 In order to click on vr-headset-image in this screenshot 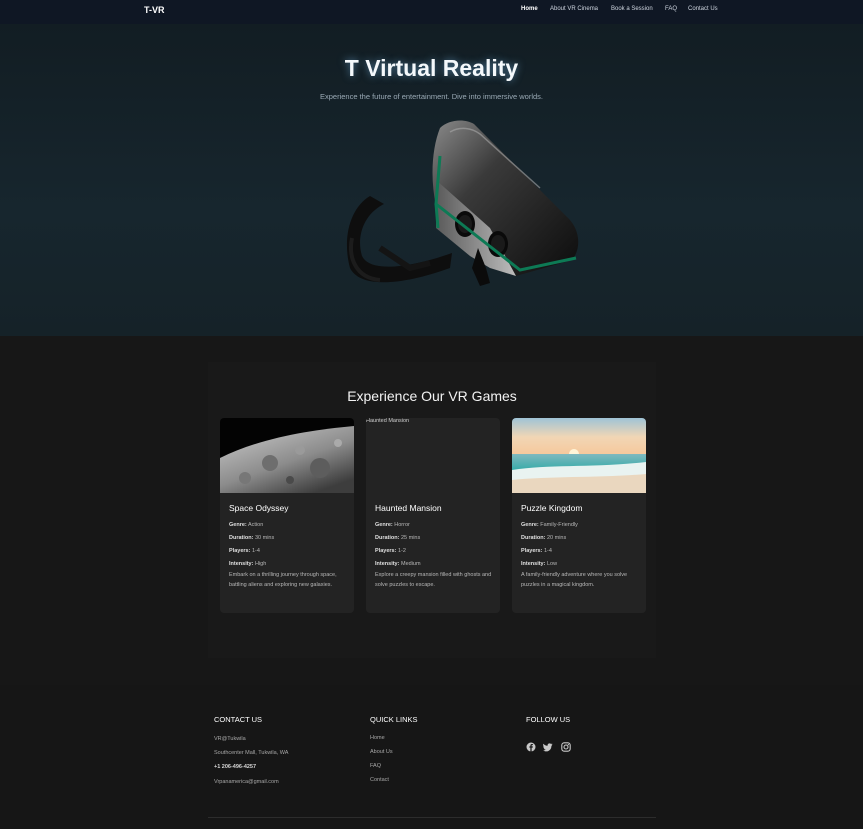, I will do `click(462, 203)`.